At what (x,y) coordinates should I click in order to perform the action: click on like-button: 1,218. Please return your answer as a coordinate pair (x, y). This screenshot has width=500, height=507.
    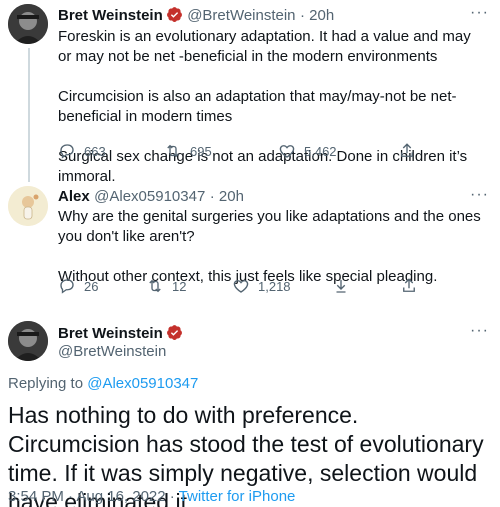
    Looking at the image, I should click on (261, 286).